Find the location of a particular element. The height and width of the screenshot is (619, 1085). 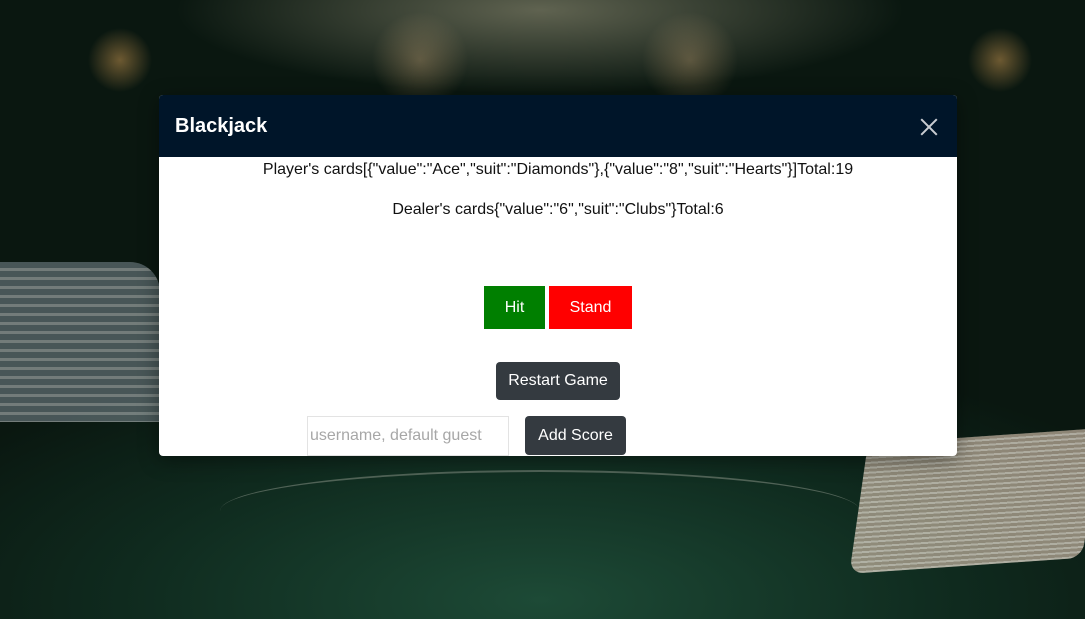

modal-header: Blackjack is located at coordinates (558, 126).